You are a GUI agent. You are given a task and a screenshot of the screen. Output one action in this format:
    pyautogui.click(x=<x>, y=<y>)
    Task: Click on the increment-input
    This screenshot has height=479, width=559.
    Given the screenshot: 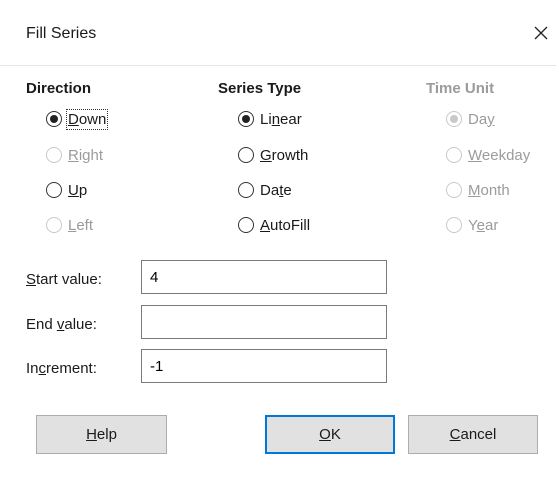 What is the action you would take?
    pyautogui.click(x=264, y=366)
    